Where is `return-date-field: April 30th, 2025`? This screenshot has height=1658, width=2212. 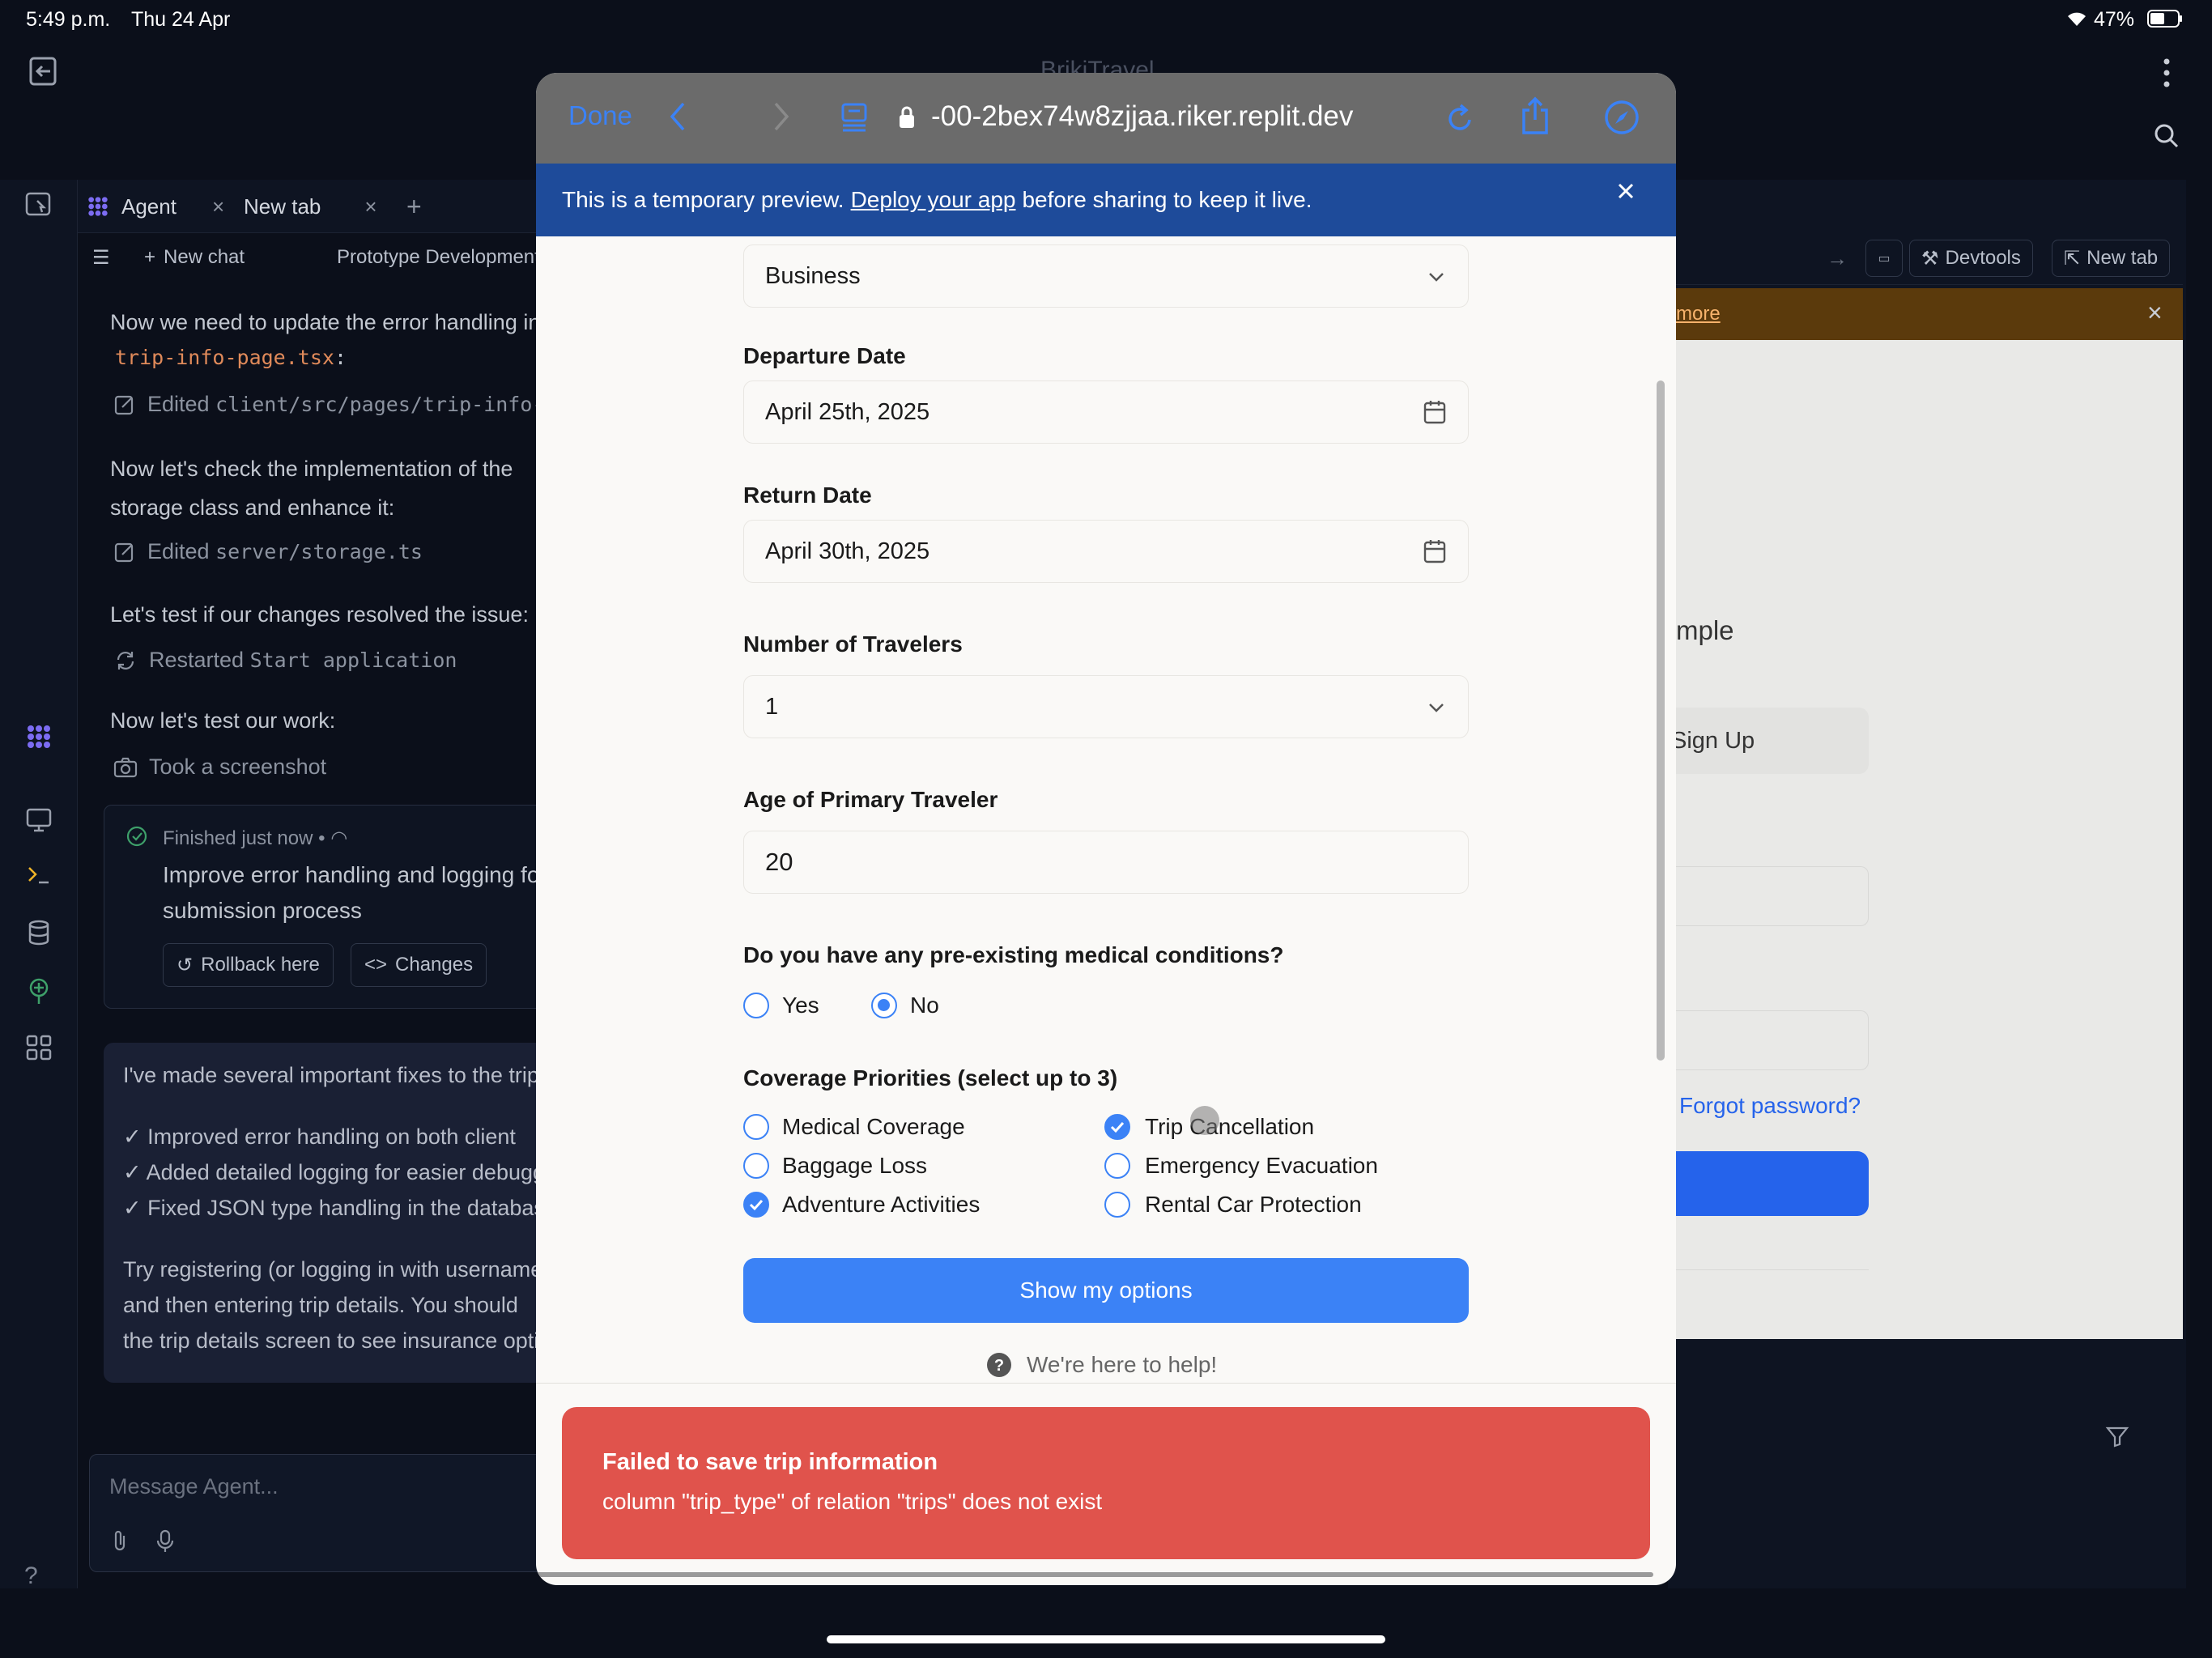
return-date-field: April 30th, 2025 is located at coordinates (1106, 551).